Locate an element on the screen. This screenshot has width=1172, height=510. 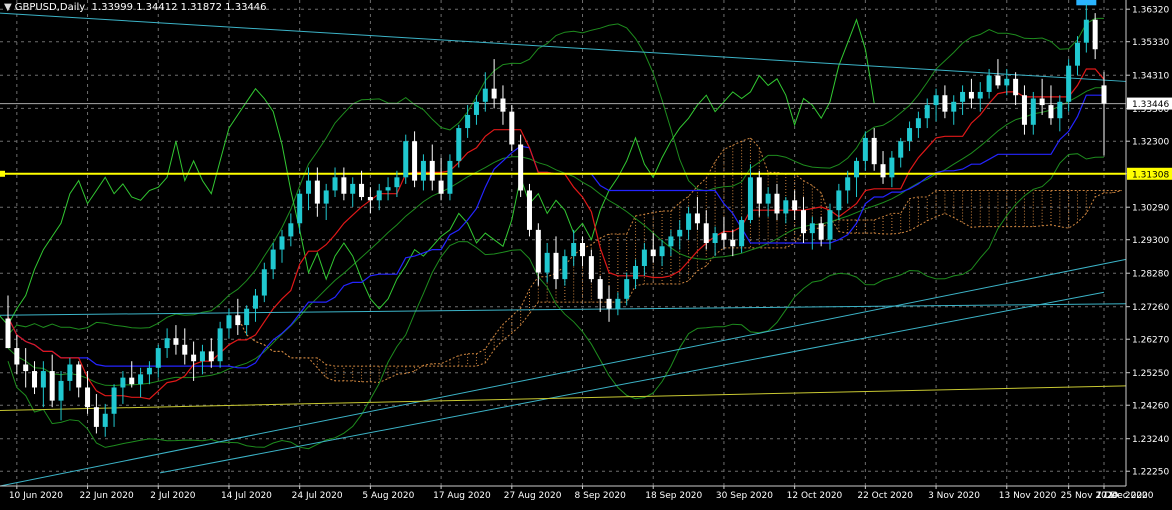
x-tick-label: 5 Aug 2020 is located at coordinates (388, 496).